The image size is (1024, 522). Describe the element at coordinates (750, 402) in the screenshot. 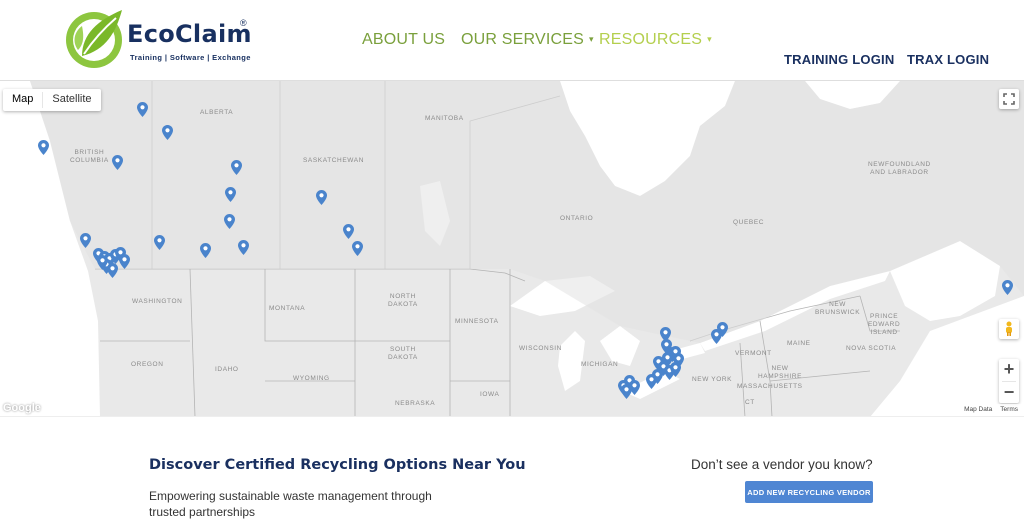

I see `region-label: CT` at that location.